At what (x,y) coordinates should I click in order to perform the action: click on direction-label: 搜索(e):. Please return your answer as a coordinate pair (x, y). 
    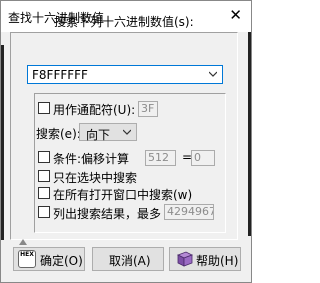
    Looking at the image, I should click on (58, 134).